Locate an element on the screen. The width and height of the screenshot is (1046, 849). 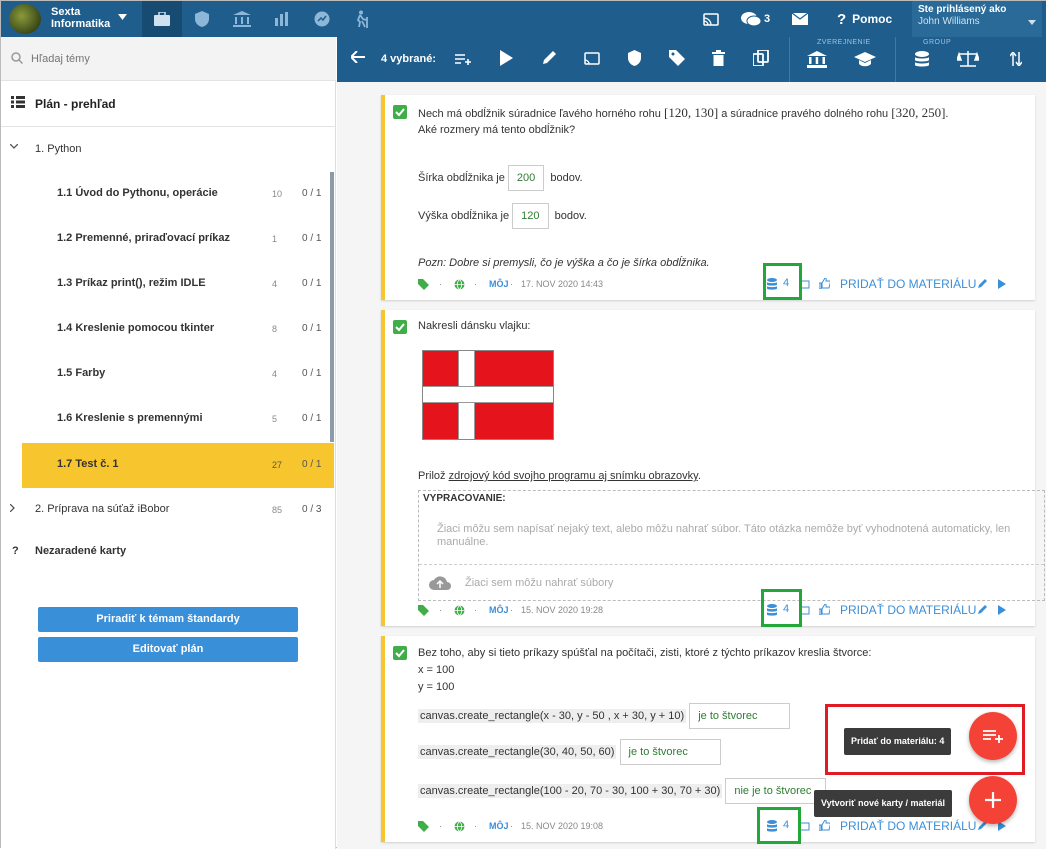
copy-icon is located at coordinates (761, 58).